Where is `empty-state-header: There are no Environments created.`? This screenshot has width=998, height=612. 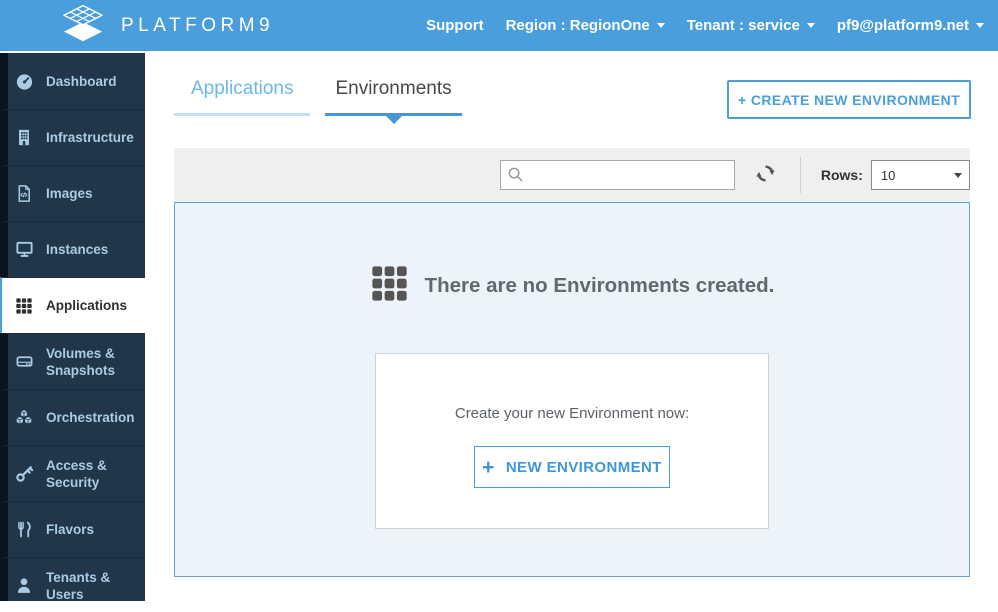
empty-state-header: There are no Environments created. is located at coordinates (572, 286).